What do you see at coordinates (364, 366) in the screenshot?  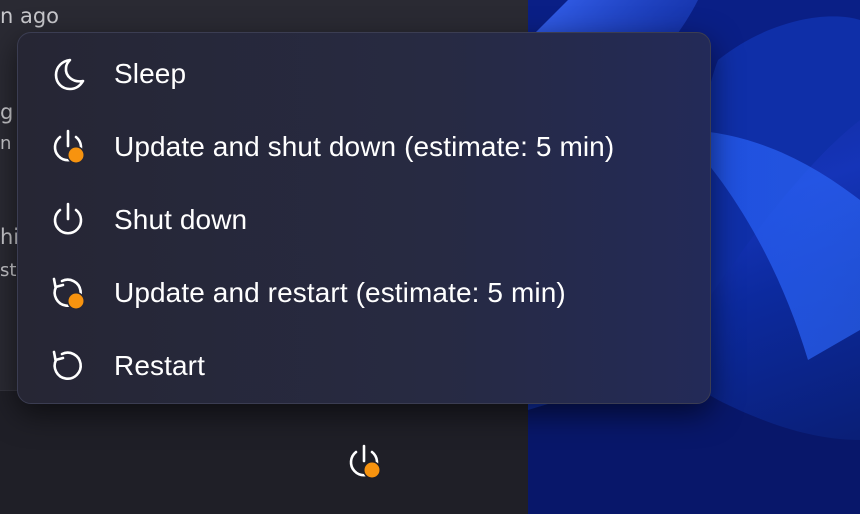 I see `menu-item-restart: Restart` at bounding box center [364, 366].